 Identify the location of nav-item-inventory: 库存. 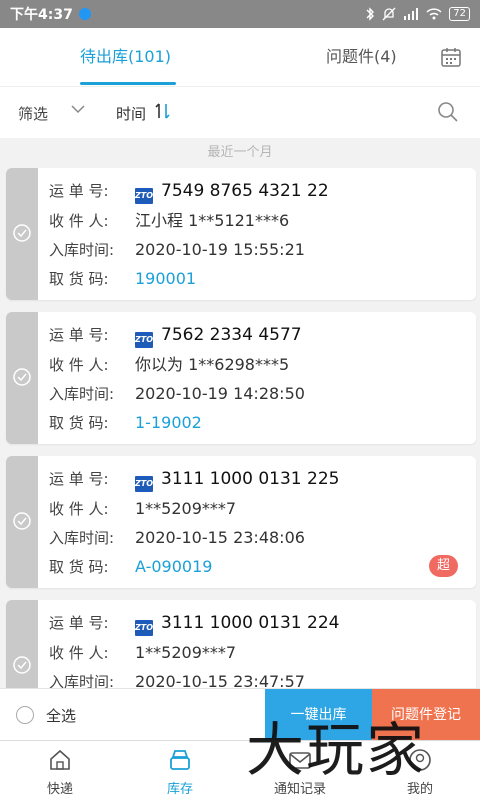
(180, 770).